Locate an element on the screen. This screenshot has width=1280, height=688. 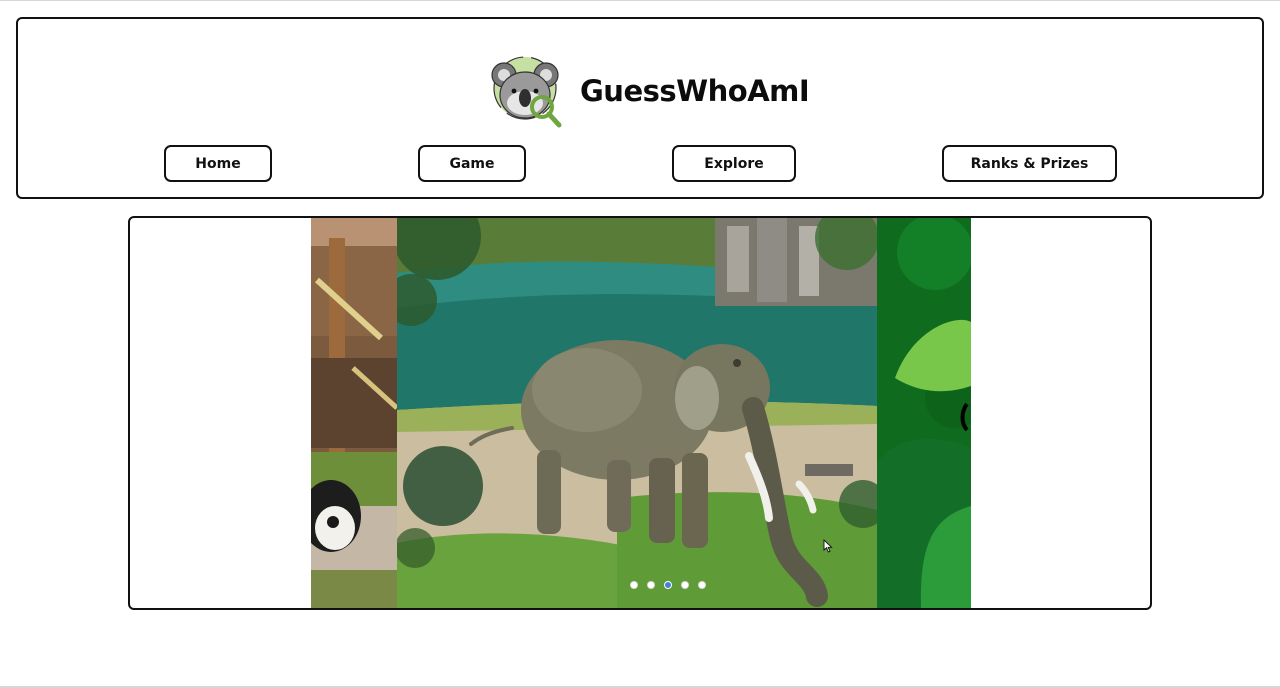
nav-home-button: Home is located at coordinates (218, 163).